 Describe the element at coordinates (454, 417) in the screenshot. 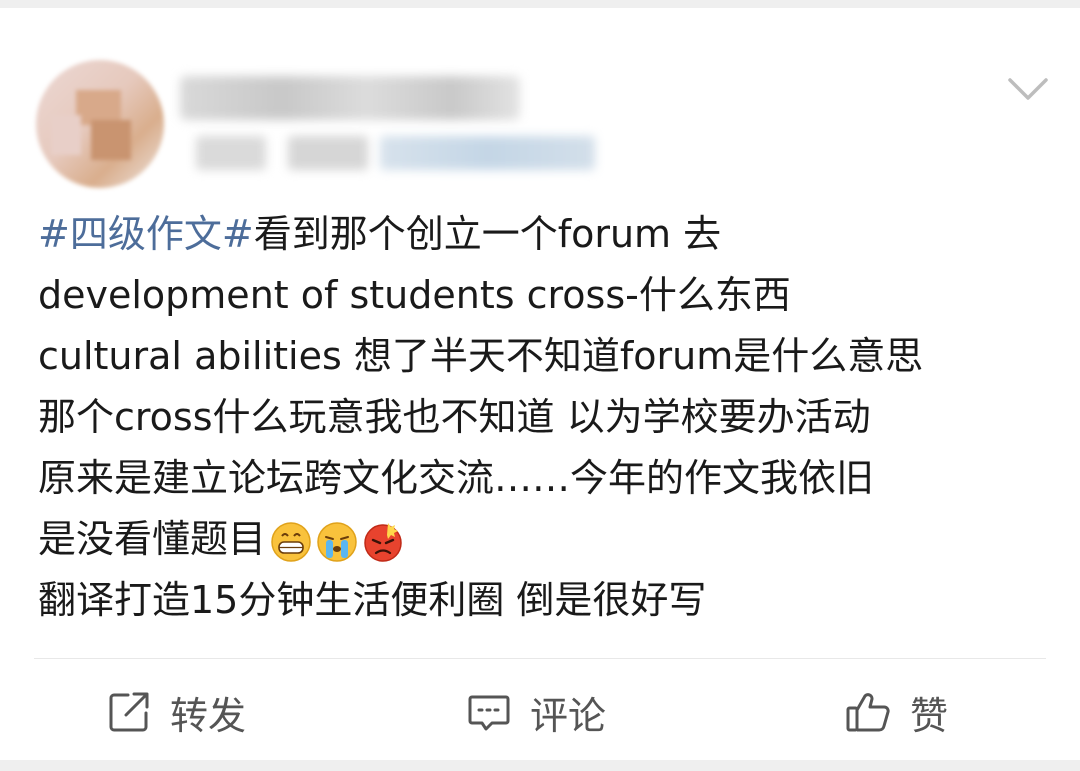

I see `text-line-4: 那个cross什么玩意我也不知道 以为学校要办活动` at that location.